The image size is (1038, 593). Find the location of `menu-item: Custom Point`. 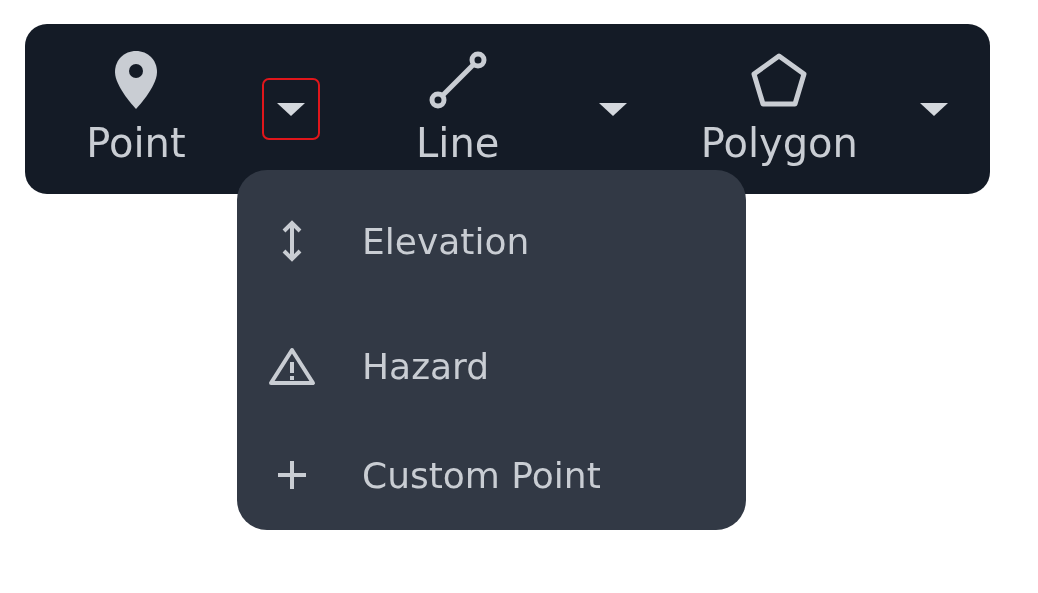

menu-item: Custom Point is located at coordinates (491, 475).